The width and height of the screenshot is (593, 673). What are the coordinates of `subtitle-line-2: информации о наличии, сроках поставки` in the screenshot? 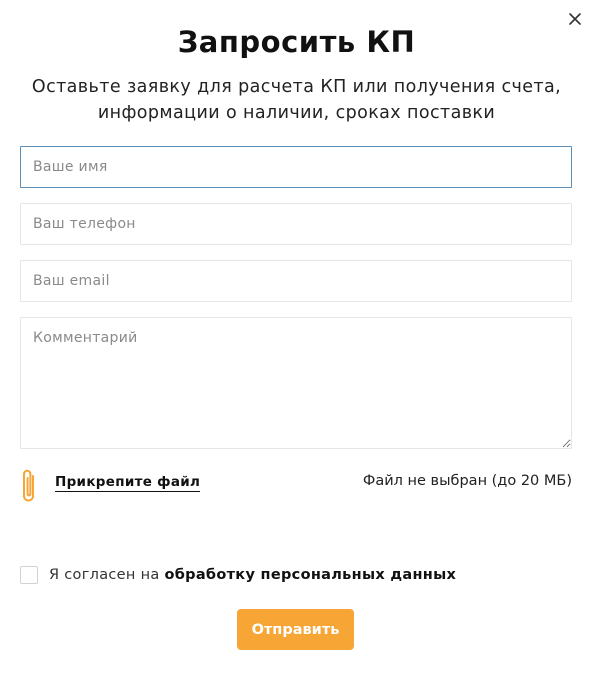 It's located at (296, 113).